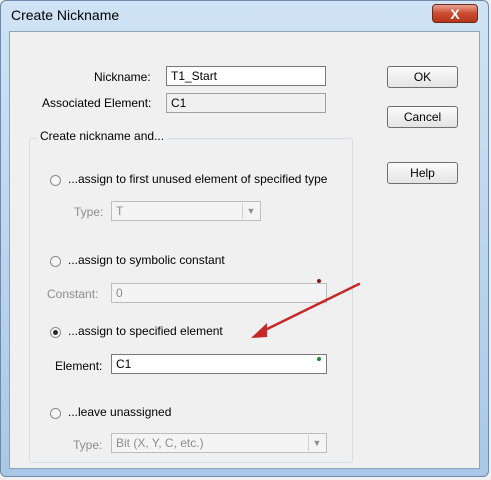 The width and height of the screenshot is (491, 480). I want to click on close-icon: X, so click(455, 13).